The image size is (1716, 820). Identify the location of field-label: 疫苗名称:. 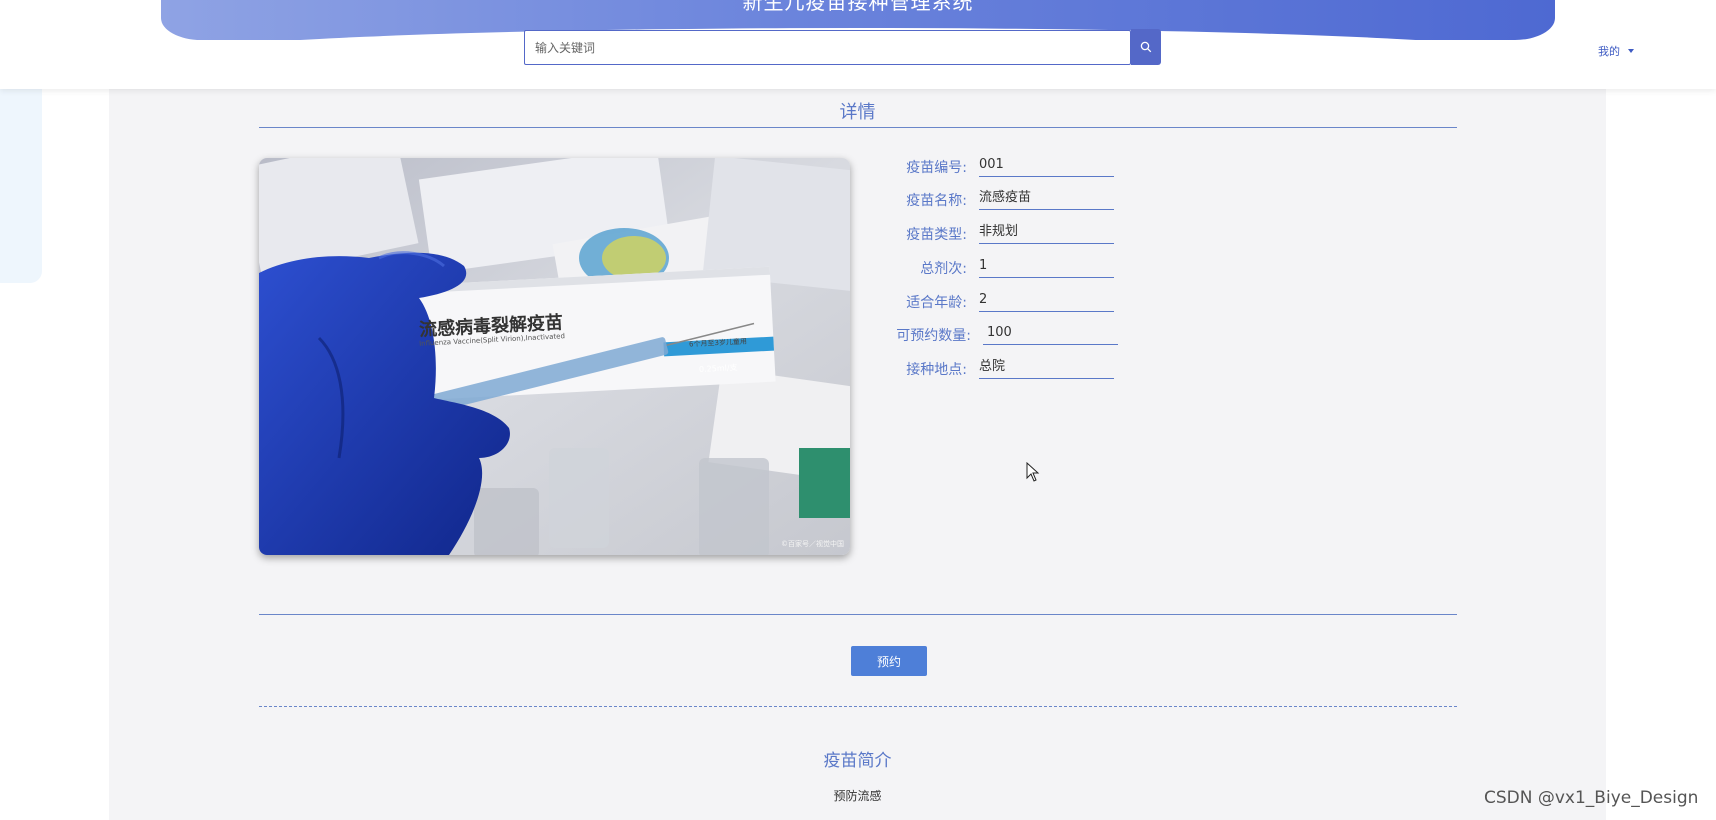
(936, 201).